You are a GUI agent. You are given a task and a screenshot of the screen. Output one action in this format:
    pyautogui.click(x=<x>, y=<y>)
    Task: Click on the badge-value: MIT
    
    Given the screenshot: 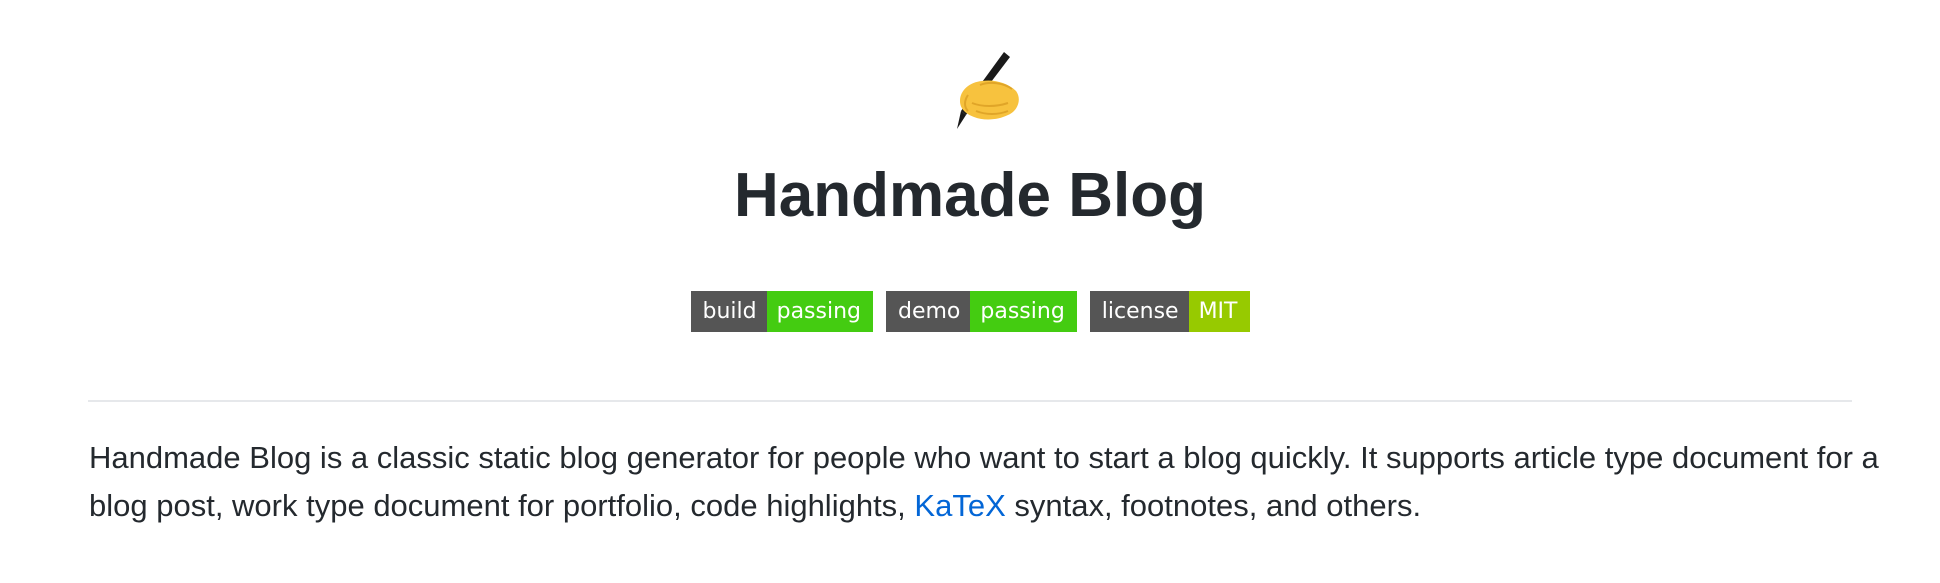 What is the action you would take?
    pyautogui.click(x=1219, y=311)
    